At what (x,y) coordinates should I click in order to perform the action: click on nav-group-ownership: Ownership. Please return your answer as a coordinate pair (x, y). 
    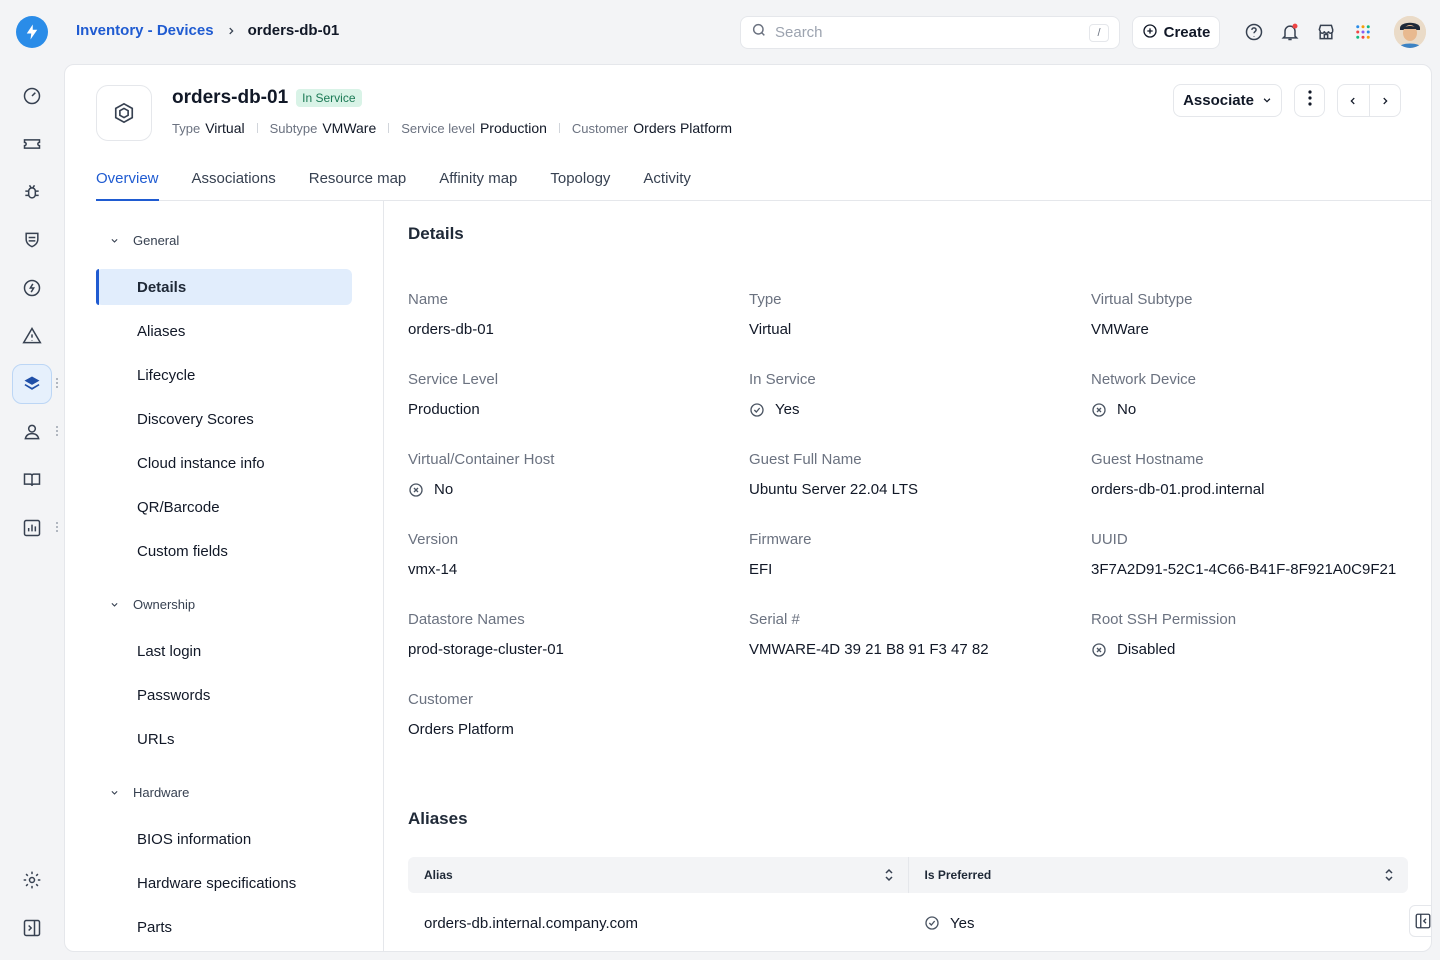
    Looking at the image, I should click on (152, 604).